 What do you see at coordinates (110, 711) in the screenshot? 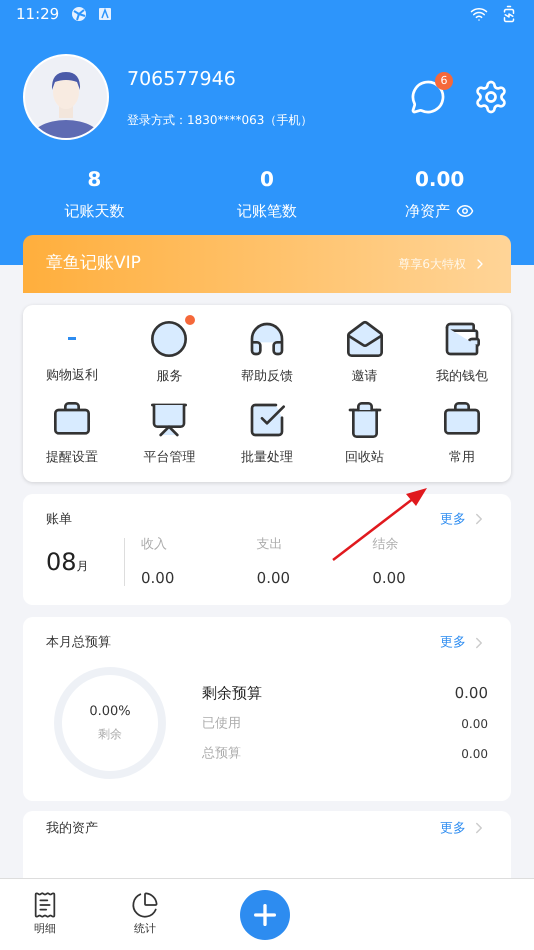
I see `budget-percent: 0.00%` at bounding box center [110, 711].